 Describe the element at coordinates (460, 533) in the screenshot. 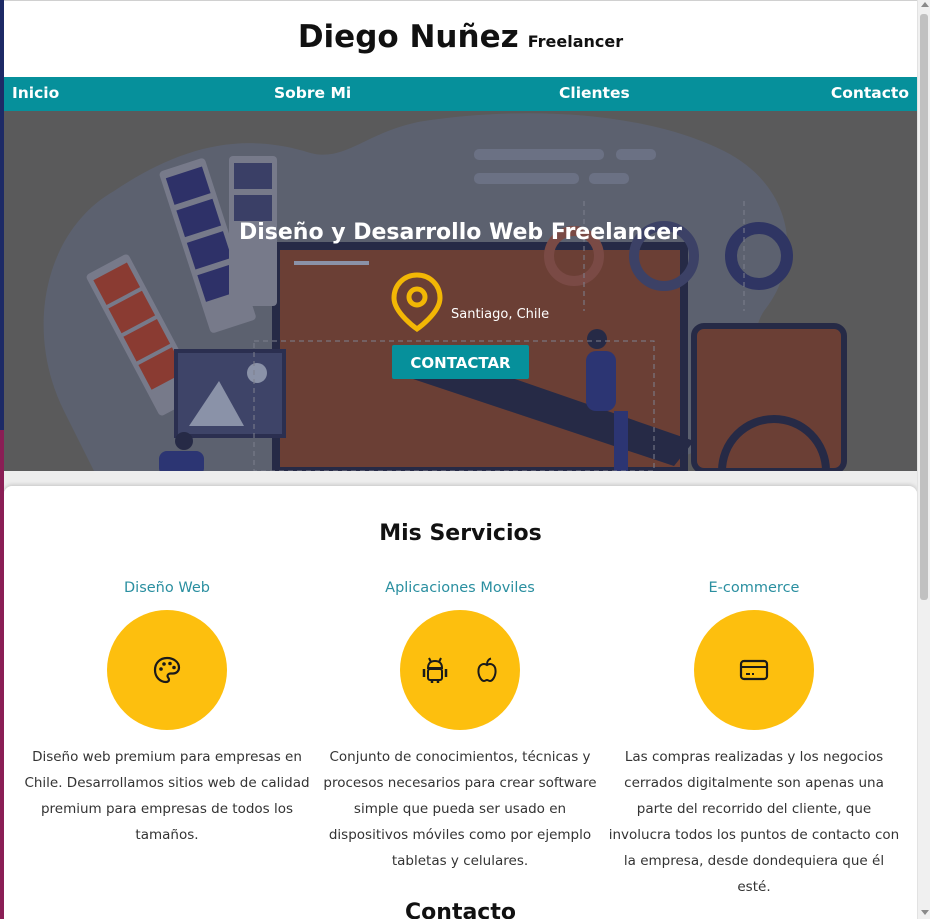

I see `services-title: Mis Servicios` at that location.